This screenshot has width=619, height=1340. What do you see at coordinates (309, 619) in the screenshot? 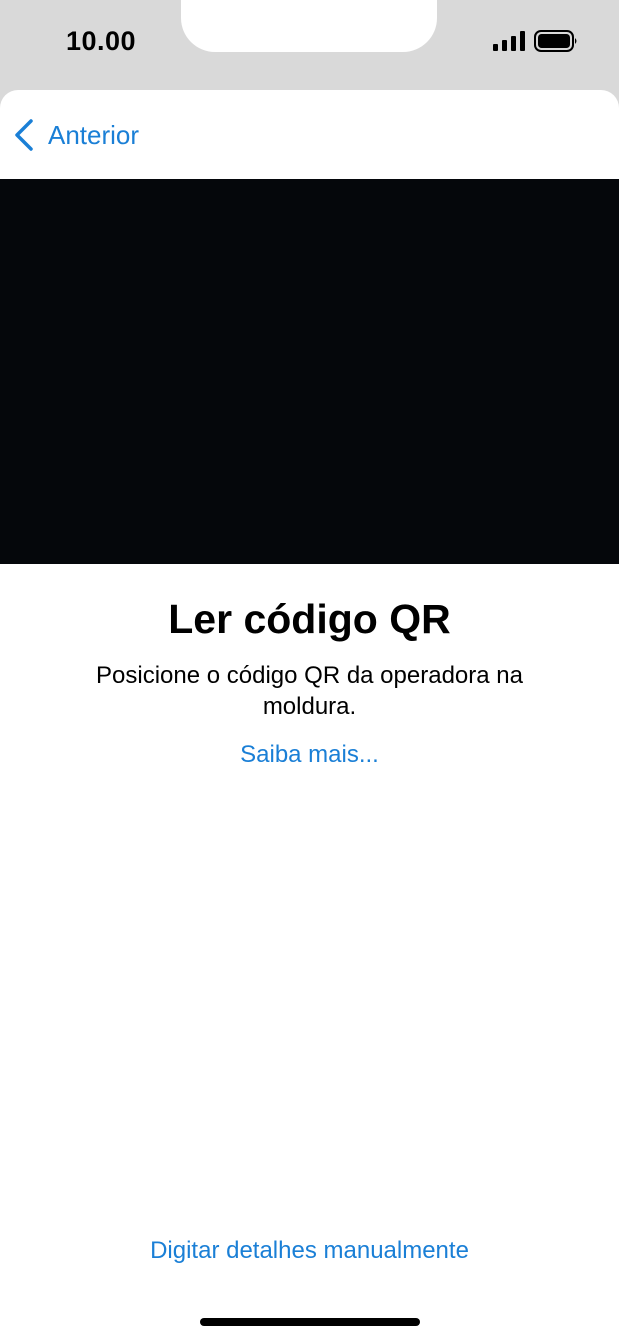
I see `page-title: Ler código QR` at bounding box center [309, 619].